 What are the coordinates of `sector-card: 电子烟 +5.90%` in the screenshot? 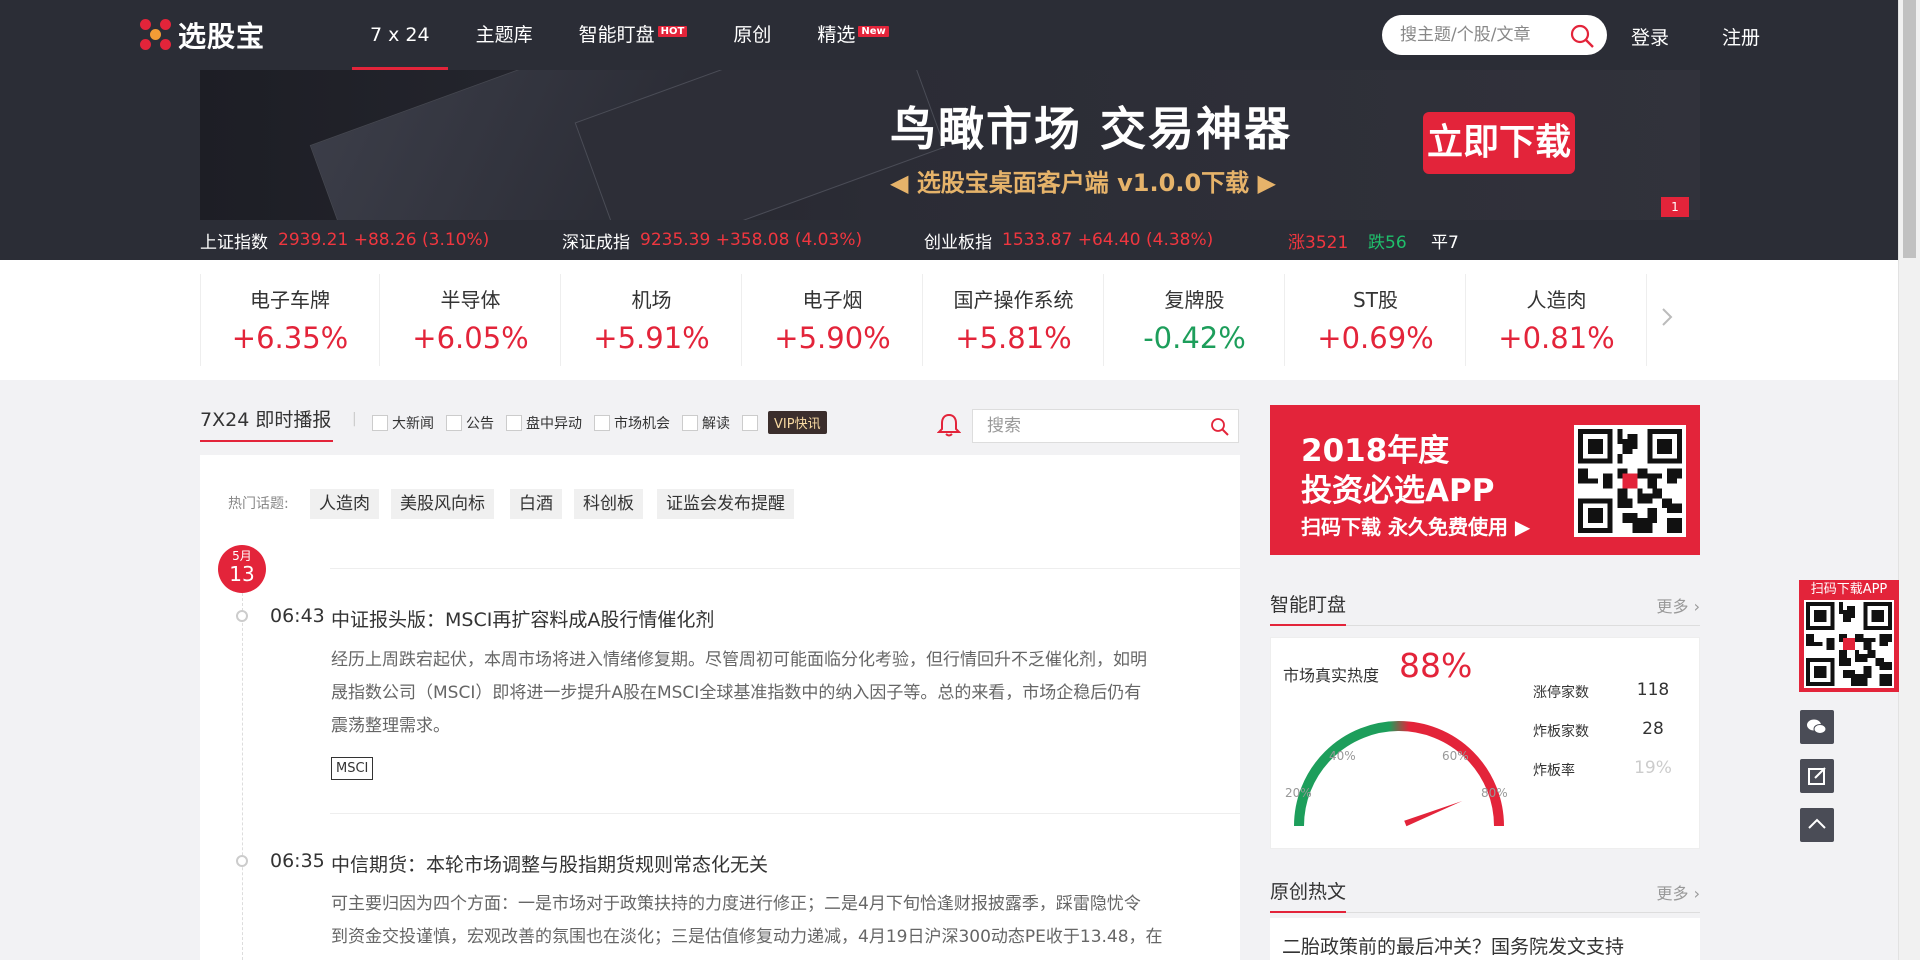 It's located at (833, 320).